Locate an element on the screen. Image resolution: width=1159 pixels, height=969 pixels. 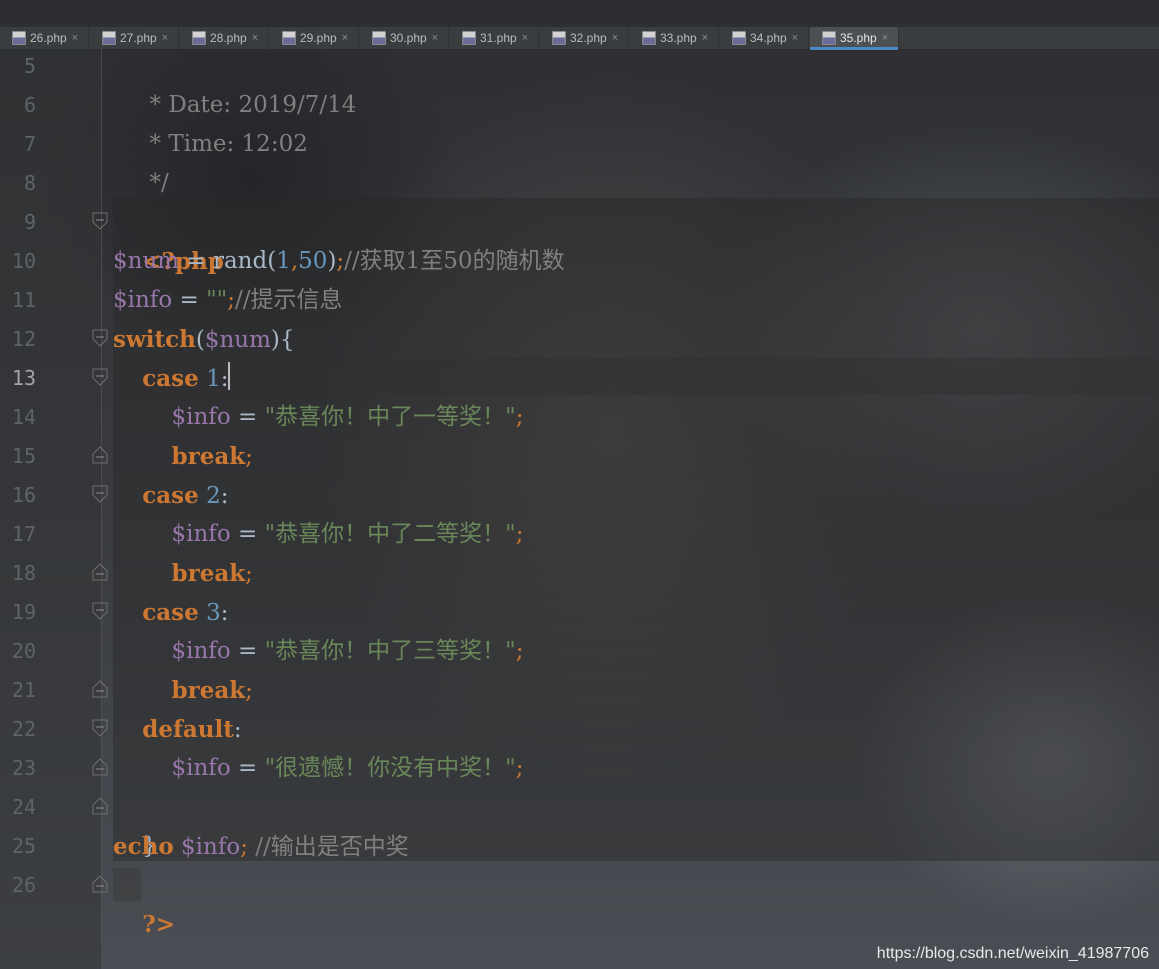
line-number: 19 is located at coordinates (23, 612).